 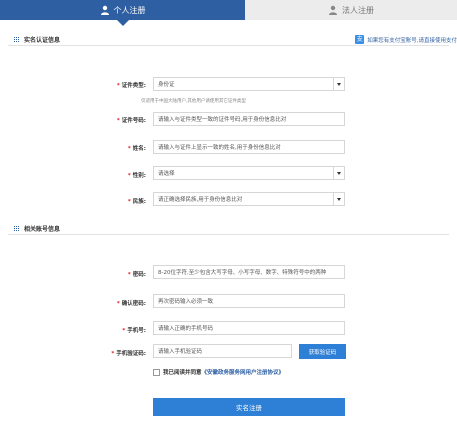 I want to click on password-input: 8-20位字符,至少包含大写字母、小写字母、数字、特殊符号中的两种, so click(x=249, y=272).